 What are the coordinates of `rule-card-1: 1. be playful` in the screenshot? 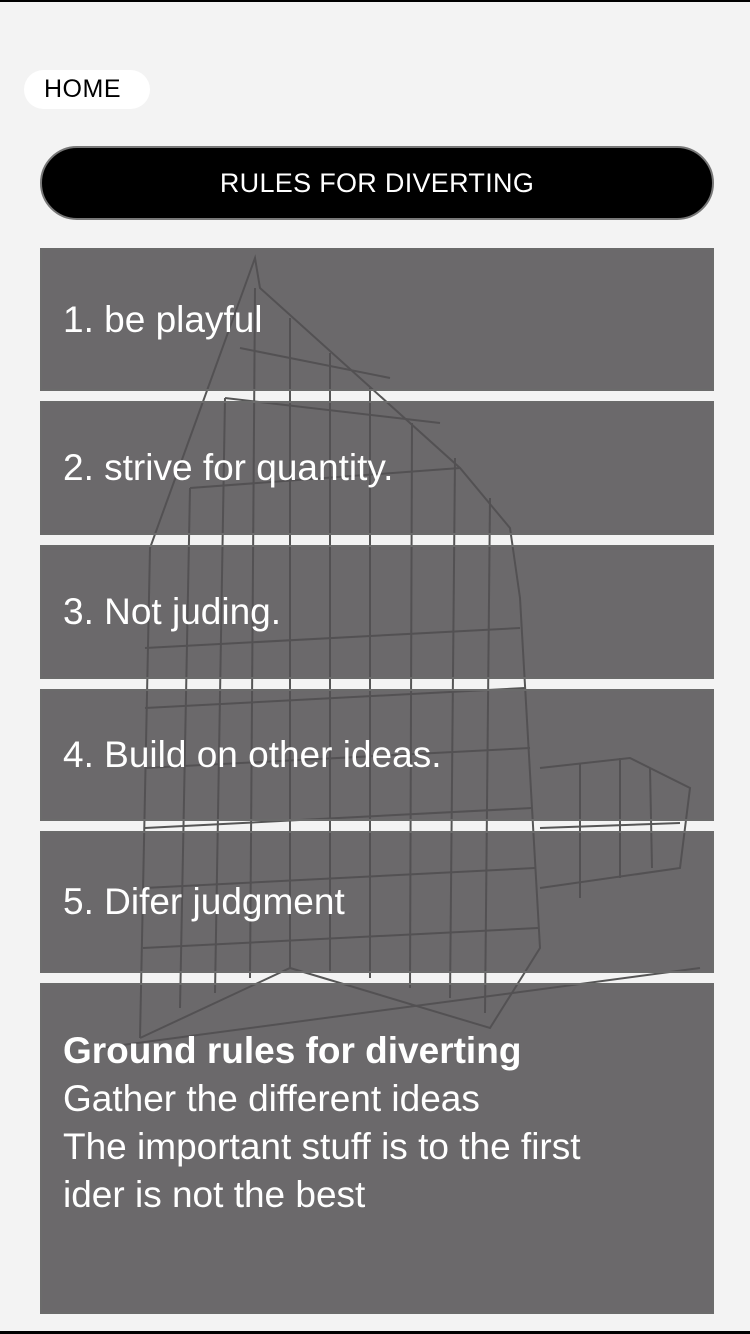 It's located at (377, 319).